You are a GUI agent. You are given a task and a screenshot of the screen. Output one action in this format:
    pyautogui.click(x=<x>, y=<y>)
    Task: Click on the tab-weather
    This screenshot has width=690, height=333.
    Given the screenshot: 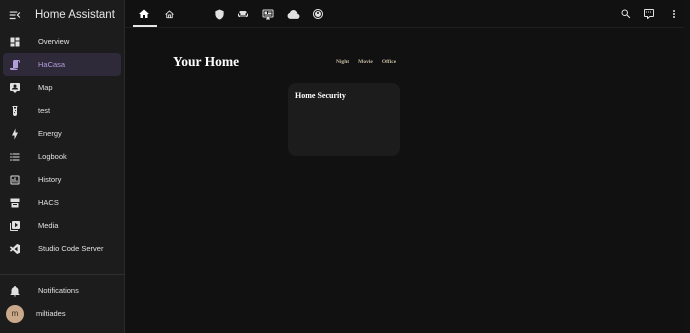 What is the action you would take?
    pyautogui.click(x=293, y=14)
    